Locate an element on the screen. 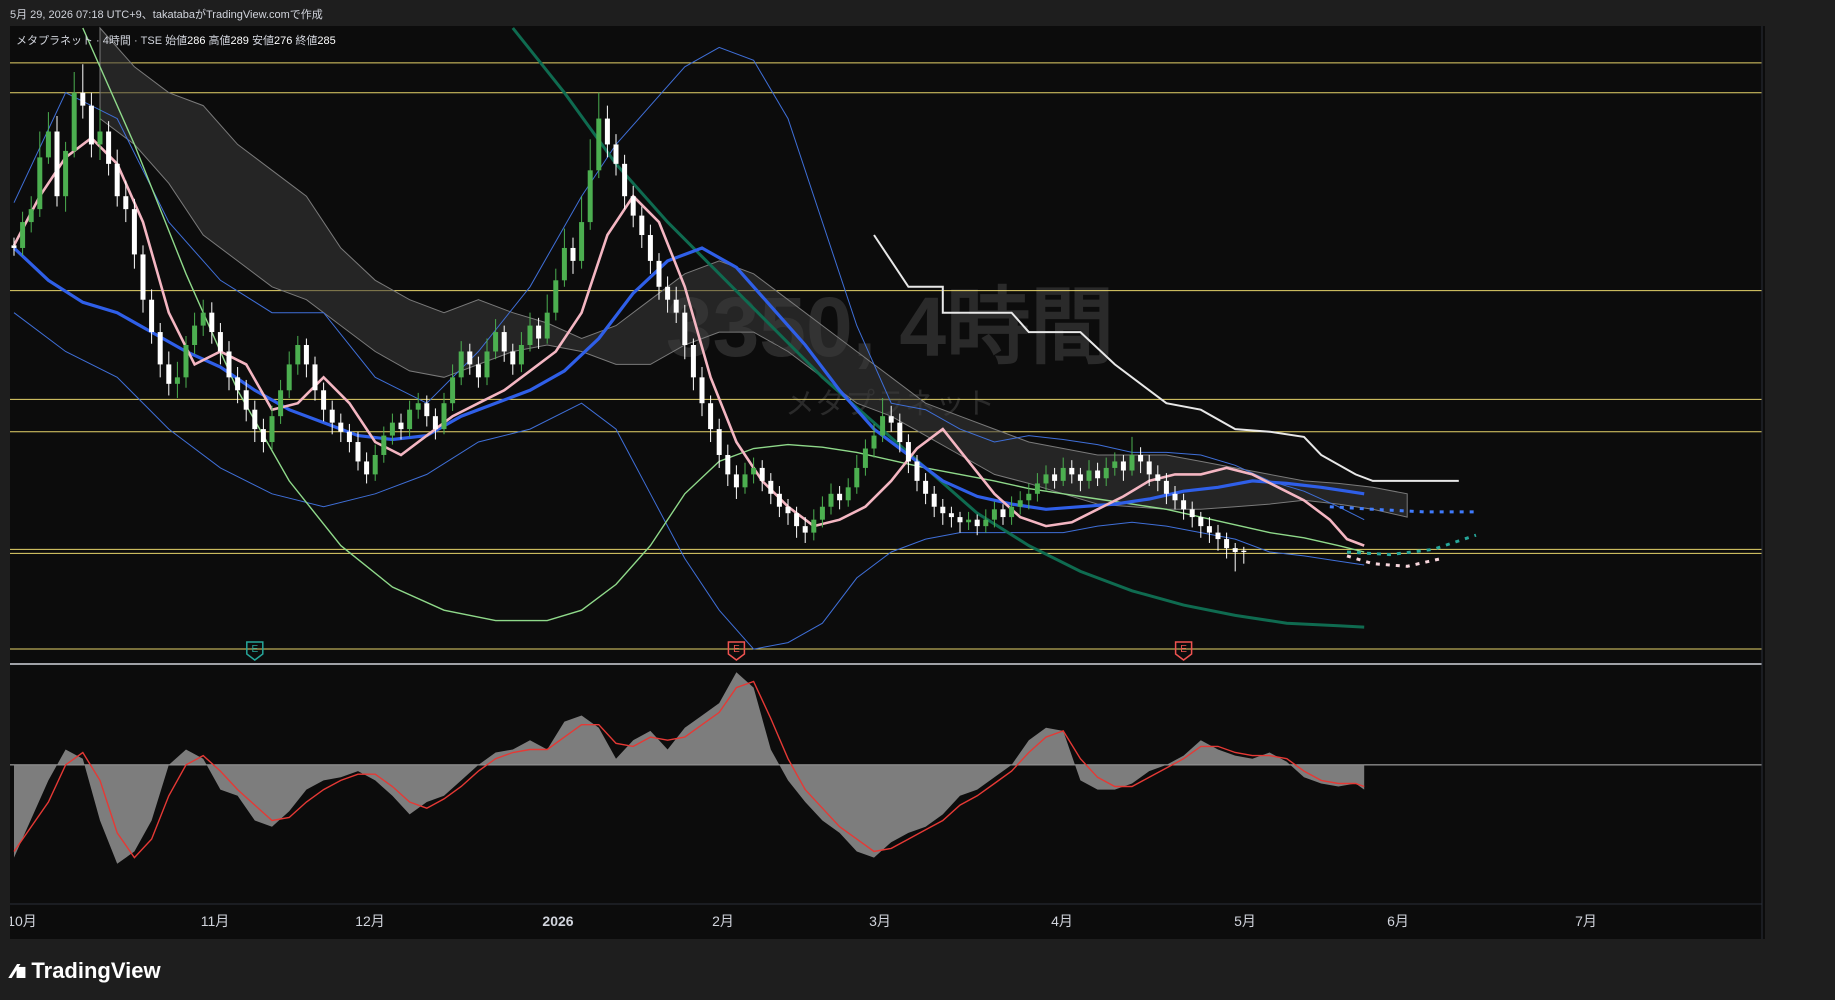 The width and height of the screenshot is (1835, 1000). tradingview-logo: ⁄⁄∎ TradingView is located at coordinates (86, 971).